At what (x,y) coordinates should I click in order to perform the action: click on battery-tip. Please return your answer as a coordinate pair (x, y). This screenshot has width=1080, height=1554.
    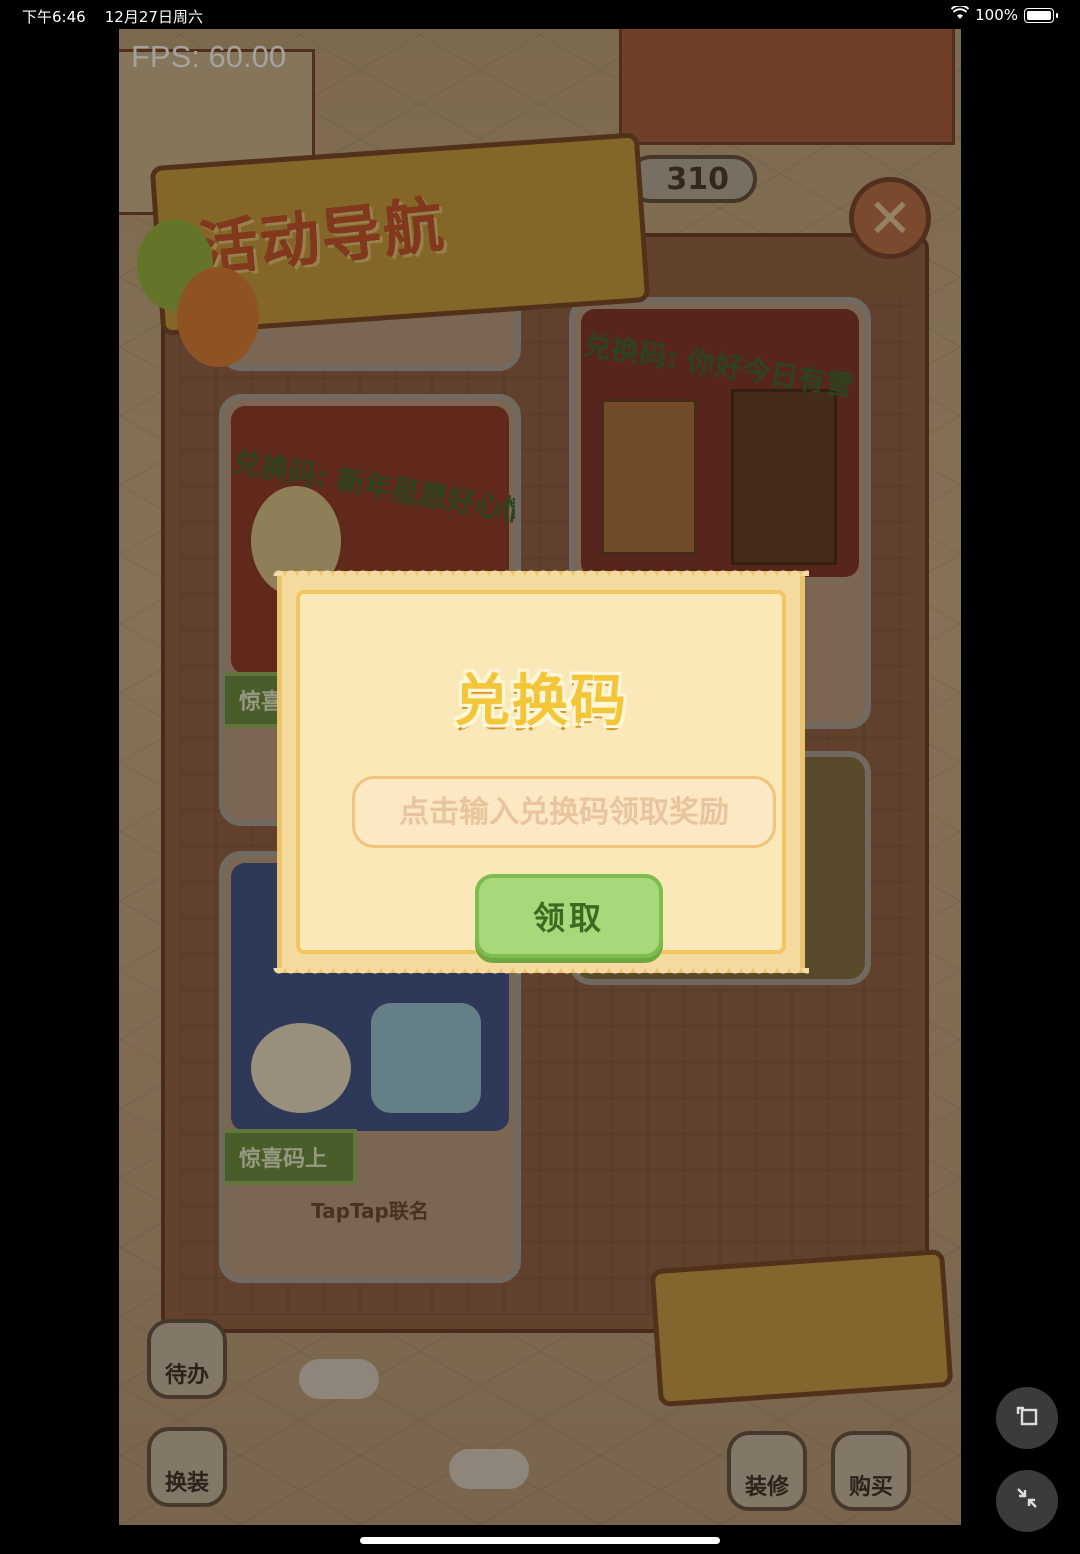
    Looking at the image, I should click on (1057, 15).